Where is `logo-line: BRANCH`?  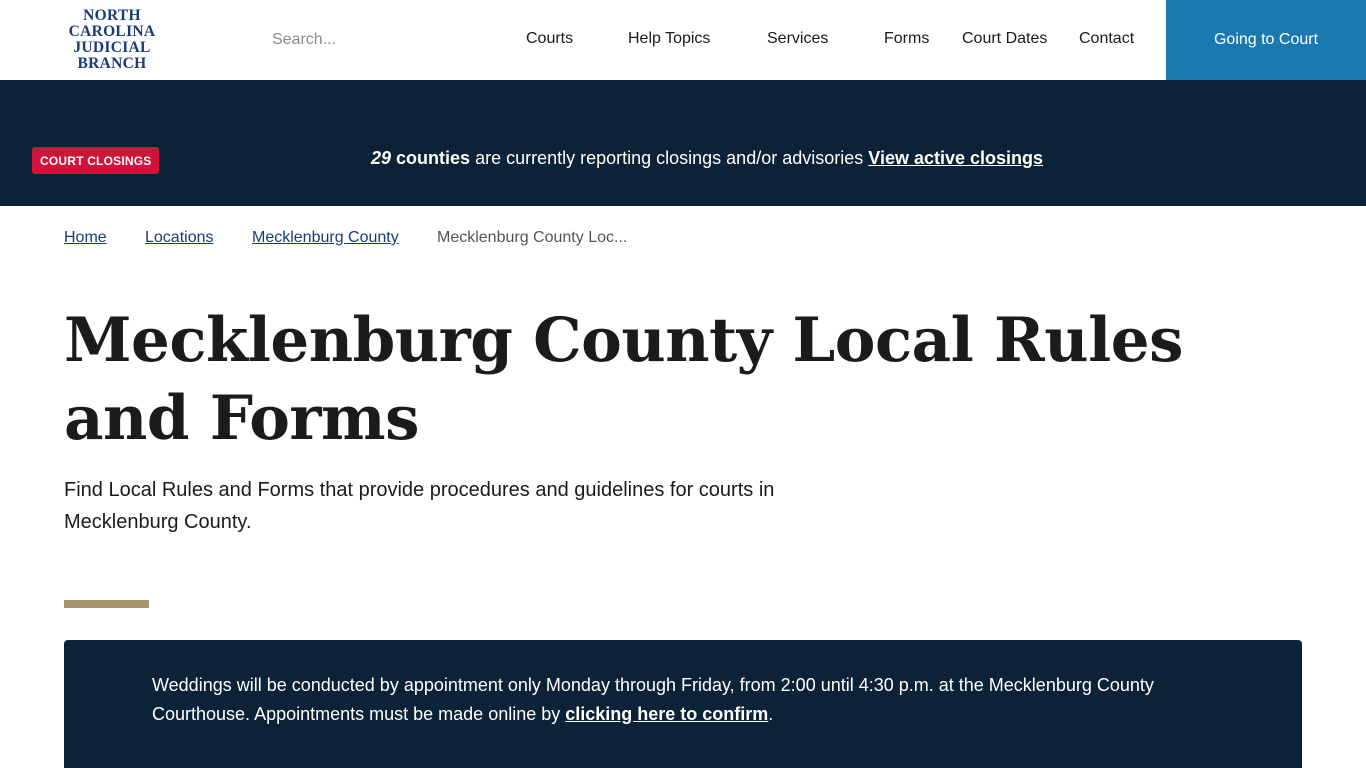
logo-line: BRANCH is located at coordinates (112, 63).